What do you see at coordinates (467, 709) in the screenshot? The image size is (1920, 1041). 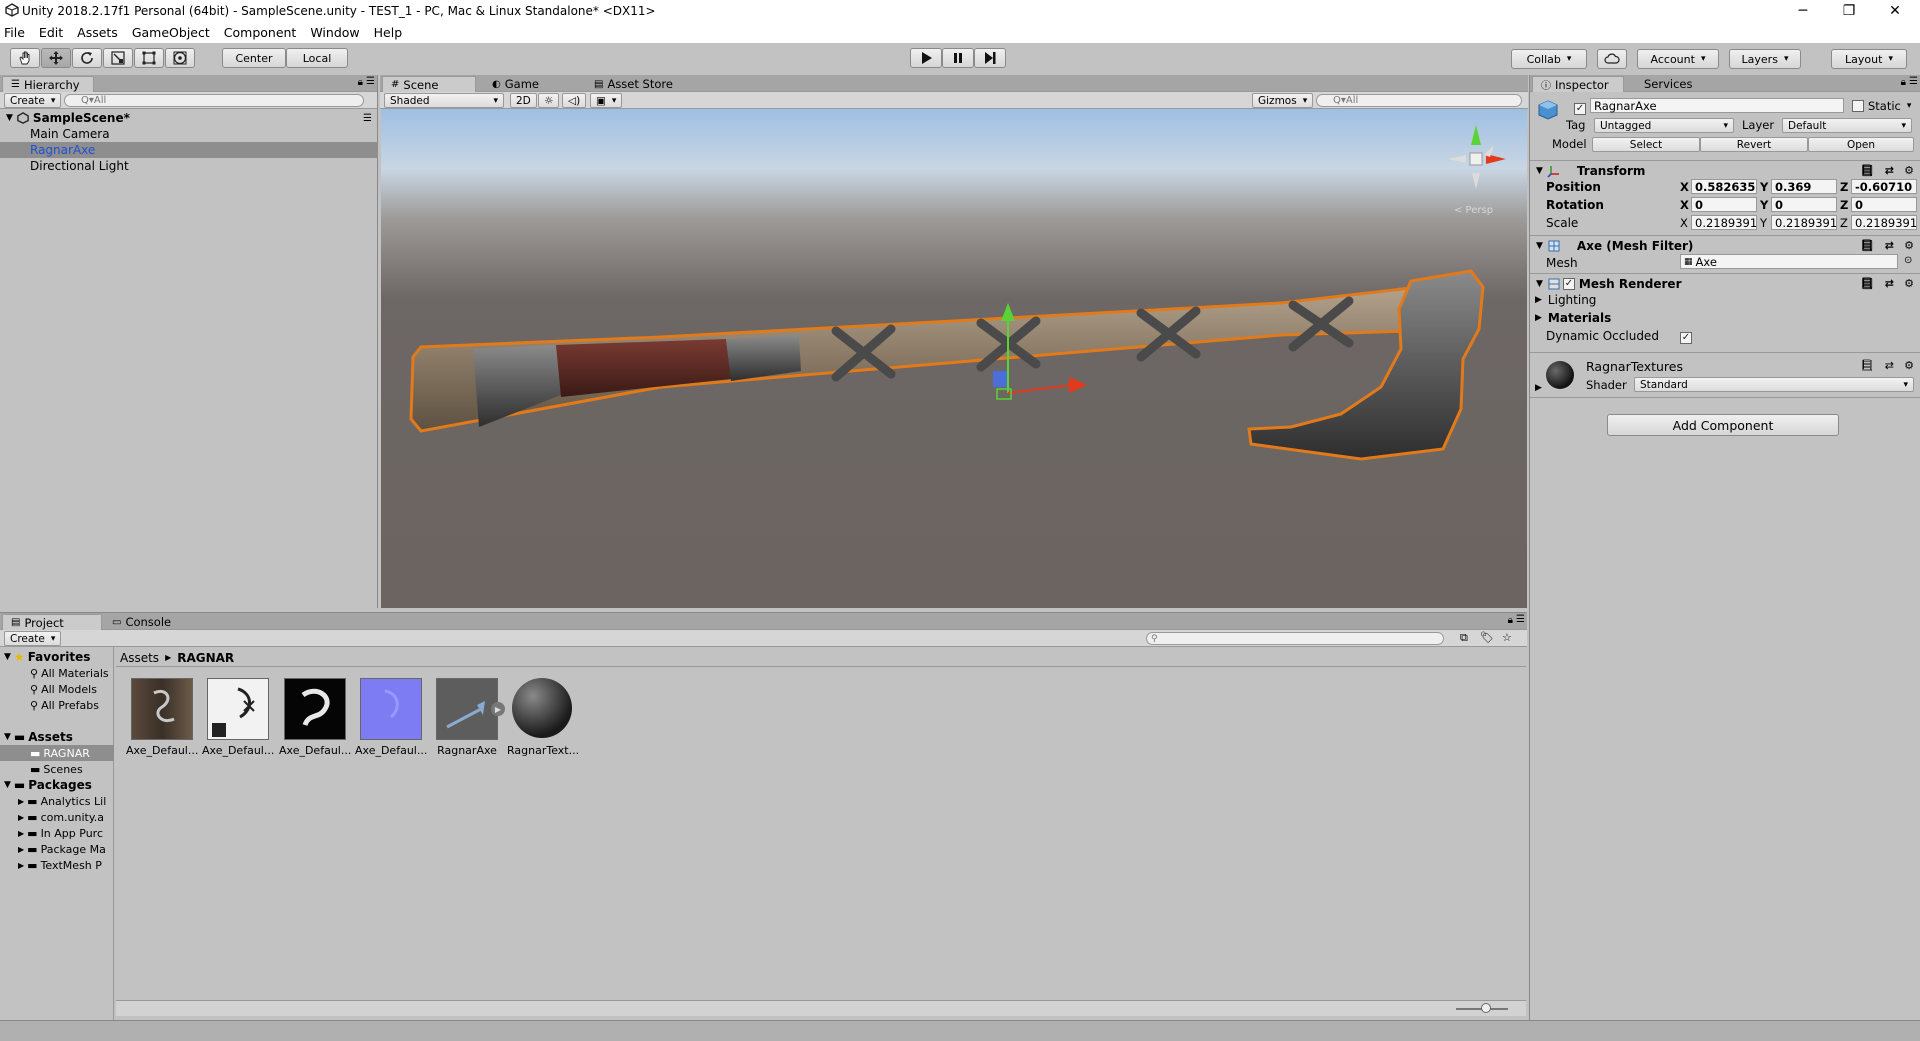 I see `asset-thumbnail-model` at bounding box center [467, 709].